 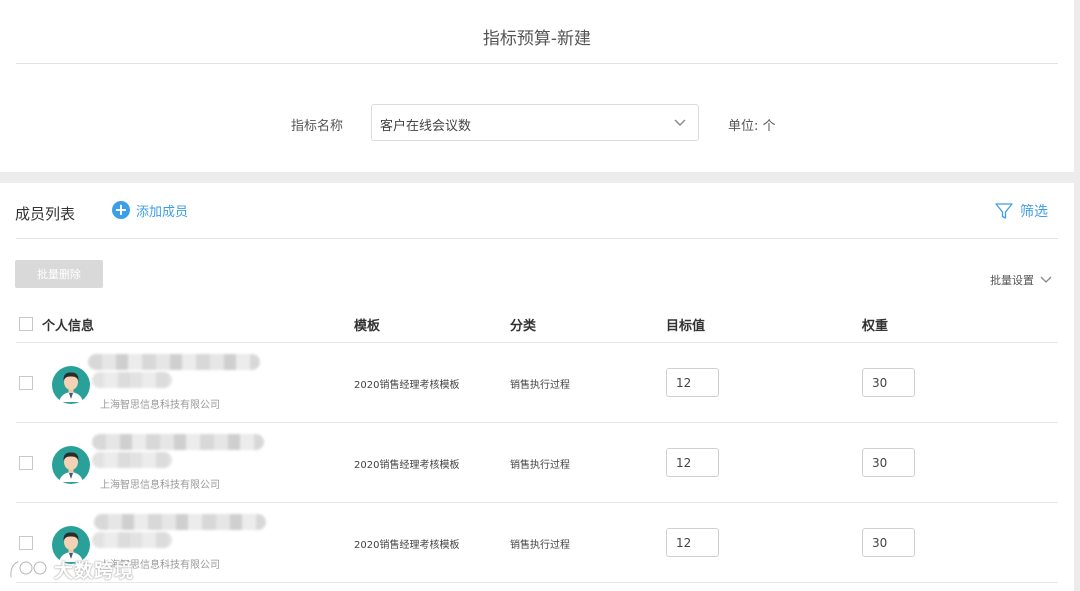 What do you see at coordinates (121, 210) in the screenshot?
I see `plus-circle-icon: +` at bounding box center [121, 210].